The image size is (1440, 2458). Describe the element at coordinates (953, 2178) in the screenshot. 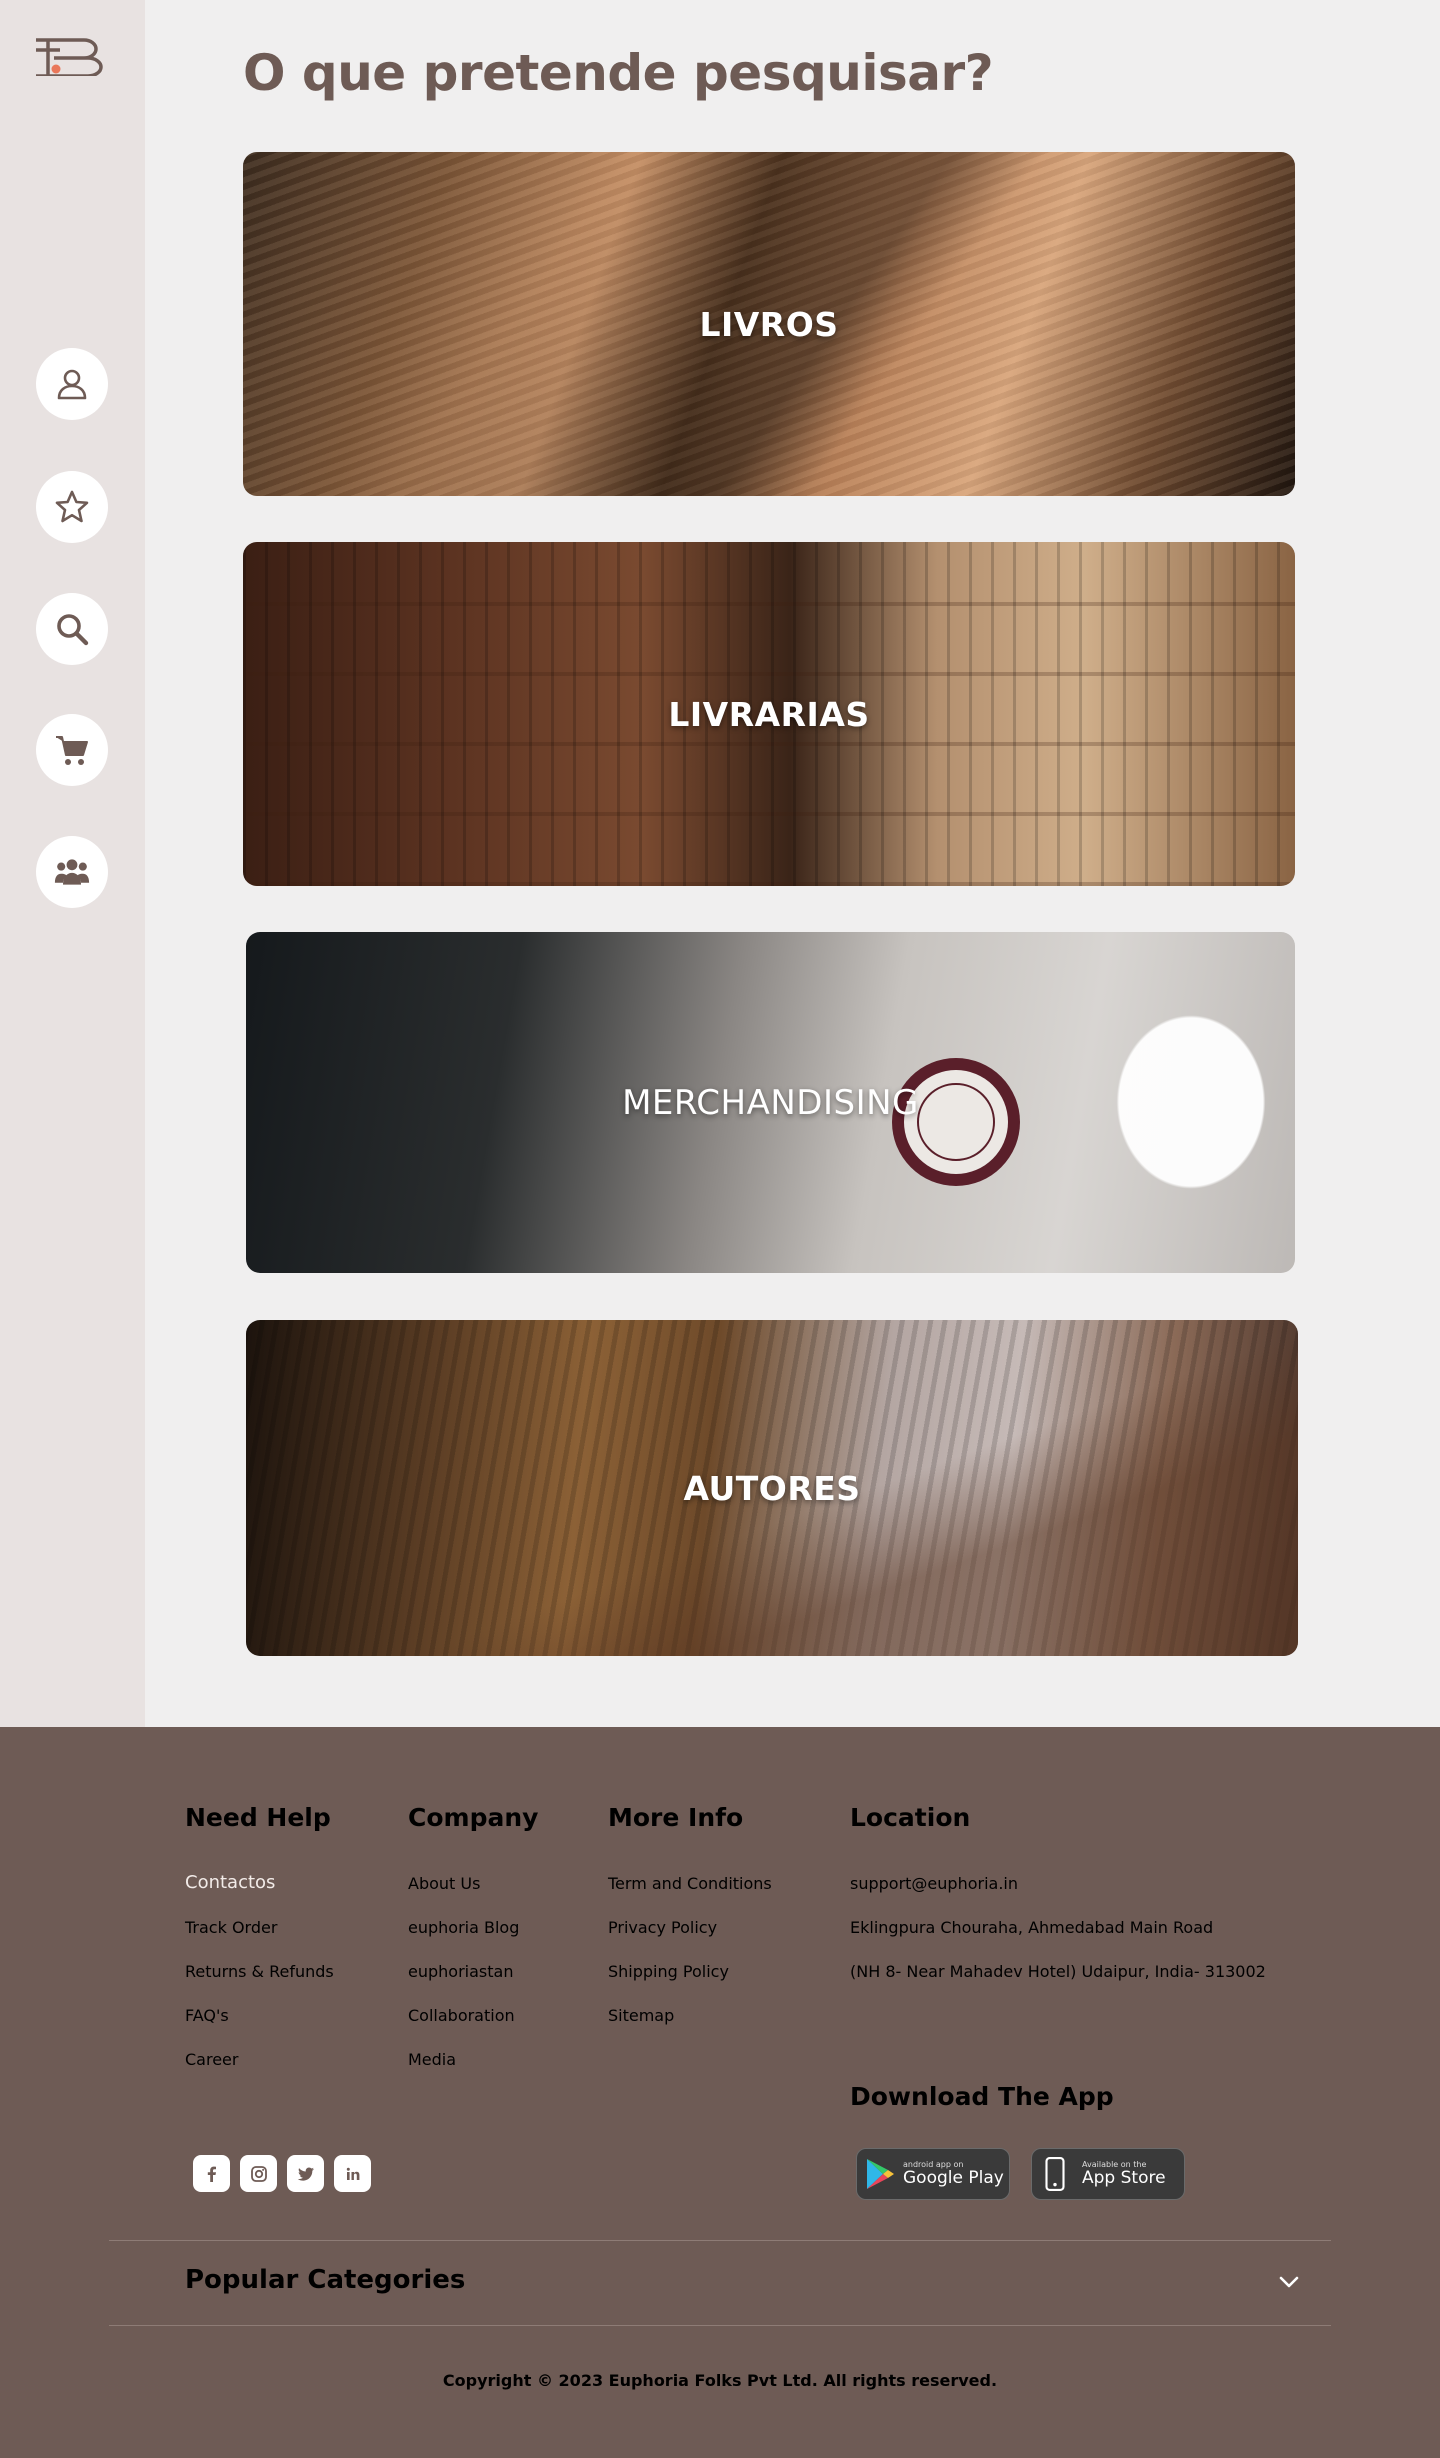

I see `google-play-big-text: Google Play` at that location.